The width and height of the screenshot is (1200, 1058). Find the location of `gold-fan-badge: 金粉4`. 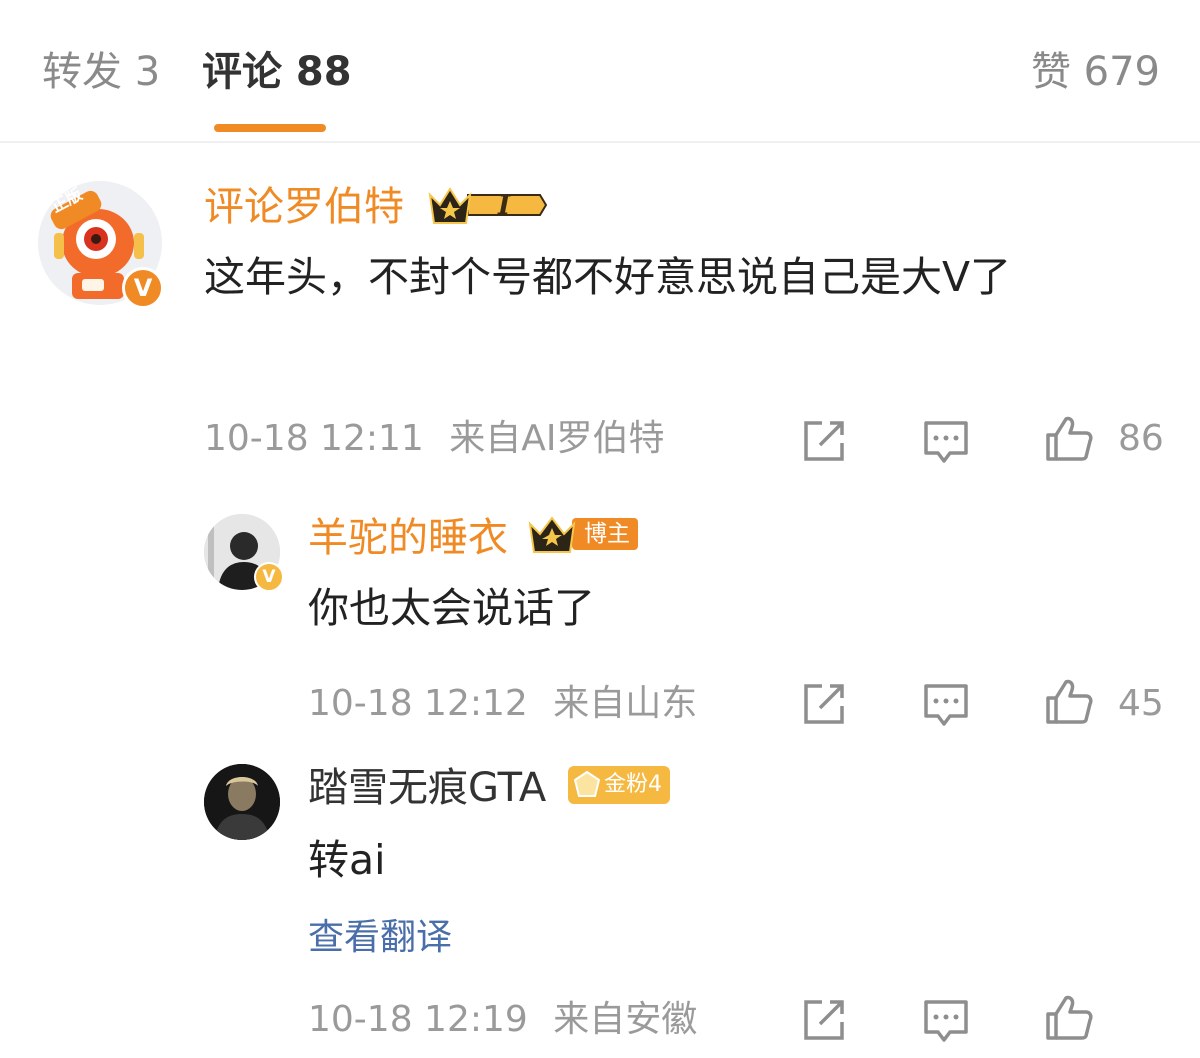

gold-fan-badge: 金粉4 is located at coordinates (619, 785).